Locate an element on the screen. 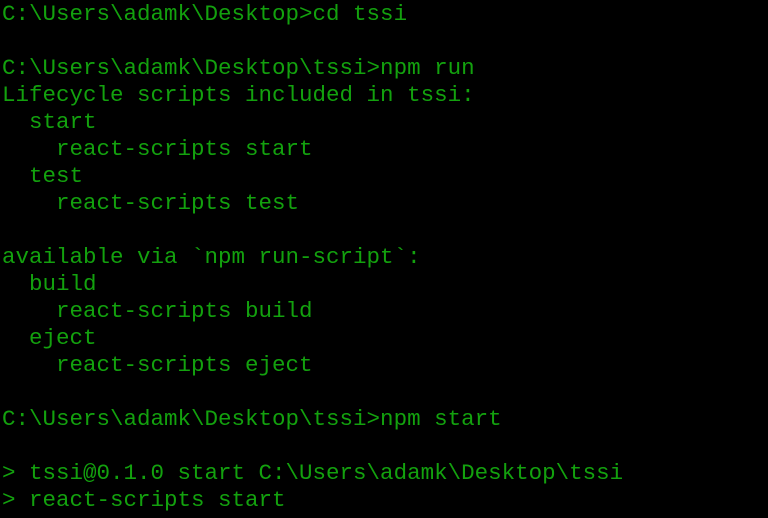  terminal-line-script-build-cmd: react-scripts build is located at coordinates (157, 311).